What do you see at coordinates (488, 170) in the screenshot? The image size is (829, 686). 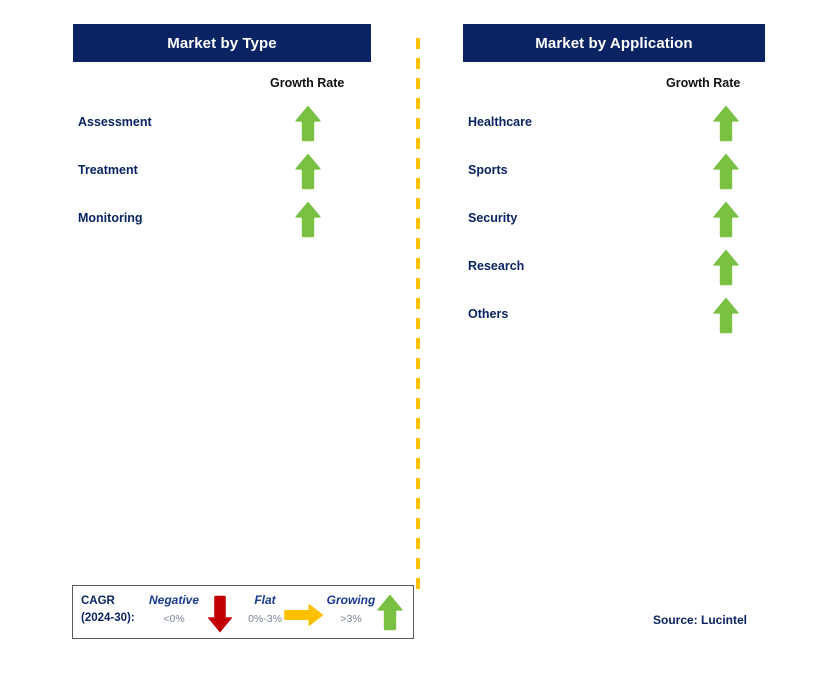 I see `segment-label-sports: Sports` at bounding box center [488, 170].